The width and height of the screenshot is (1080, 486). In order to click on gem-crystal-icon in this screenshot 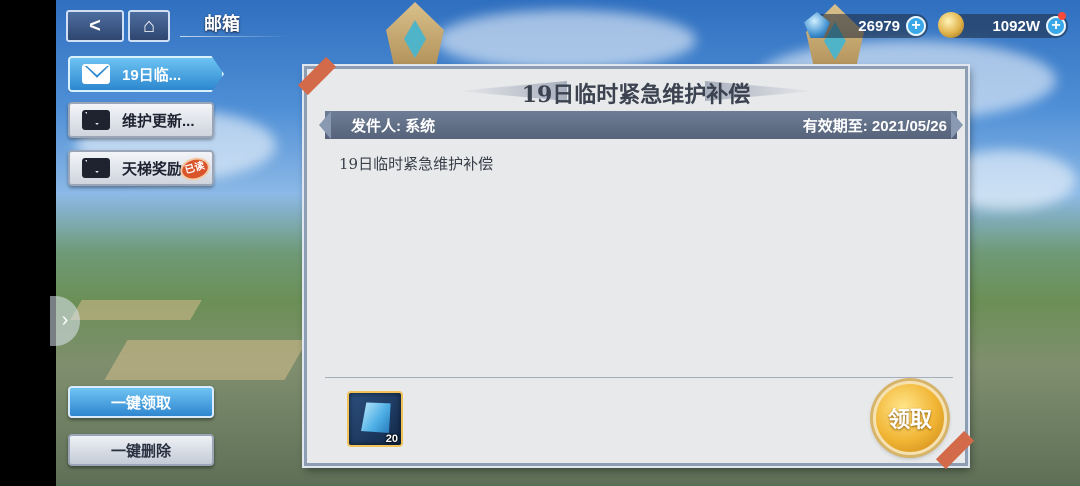, I will do `click(375, 417)`.